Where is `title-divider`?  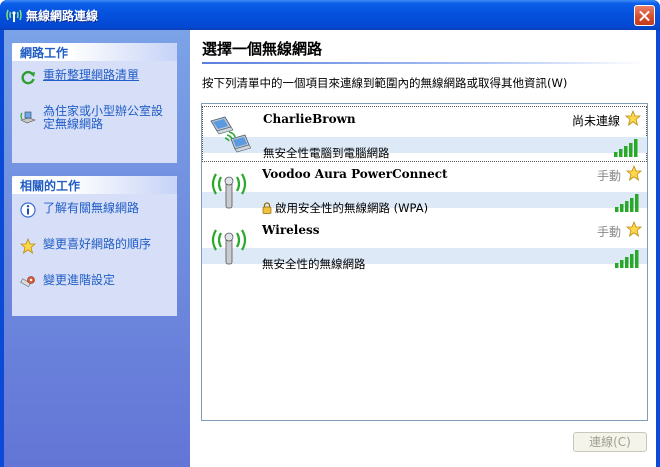
title-divider is located at coordinates (424, 63).